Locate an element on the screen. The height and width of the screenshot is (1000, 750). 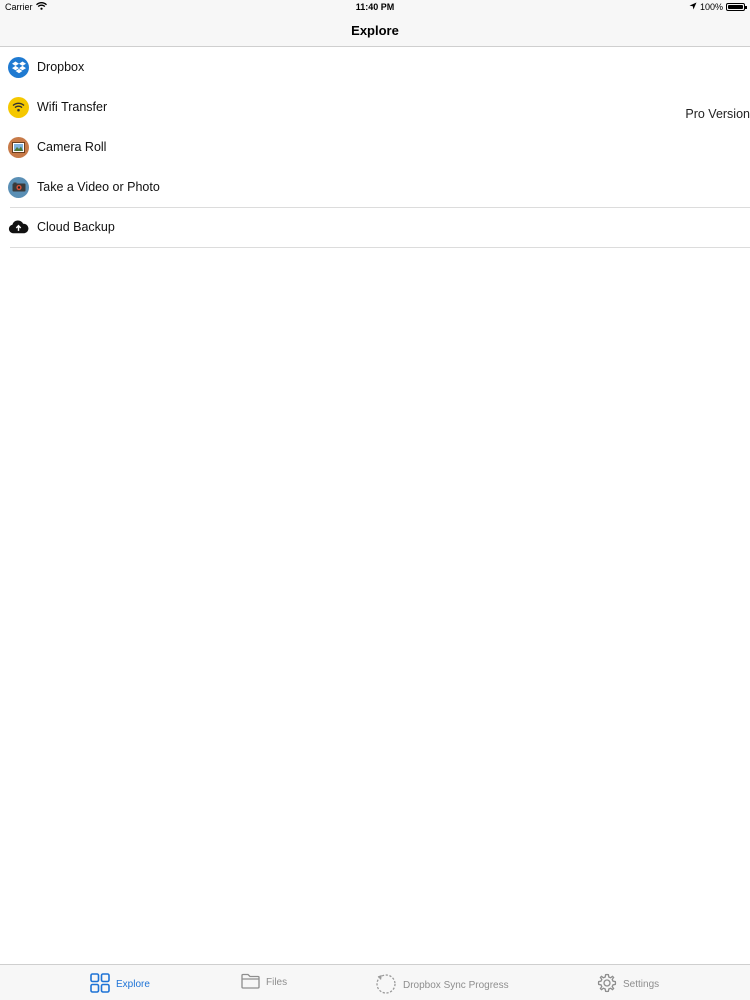
cloud-upload-icon is located at coordinates (18, 227).